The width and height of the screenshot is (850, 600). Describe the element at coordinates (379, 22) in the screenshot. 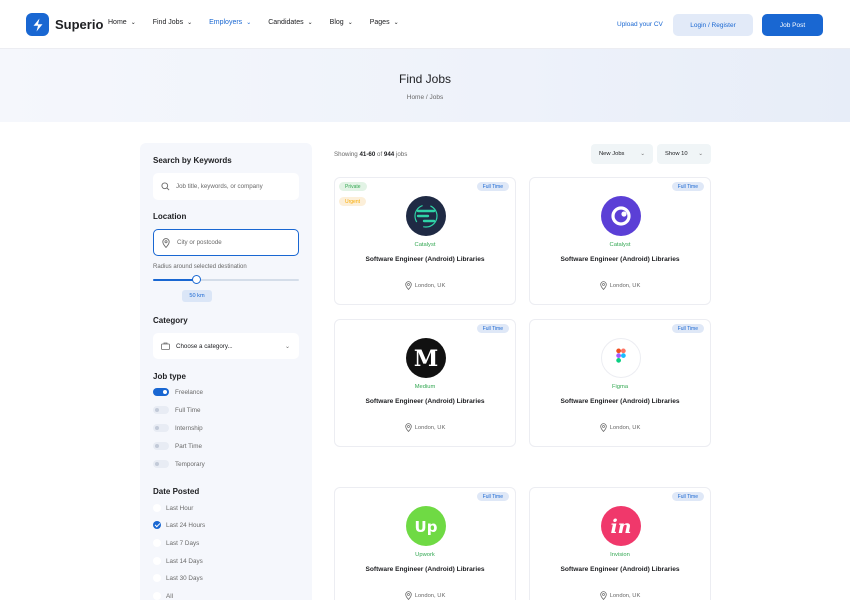

I see `nav-pages-label: Pages` at that location.